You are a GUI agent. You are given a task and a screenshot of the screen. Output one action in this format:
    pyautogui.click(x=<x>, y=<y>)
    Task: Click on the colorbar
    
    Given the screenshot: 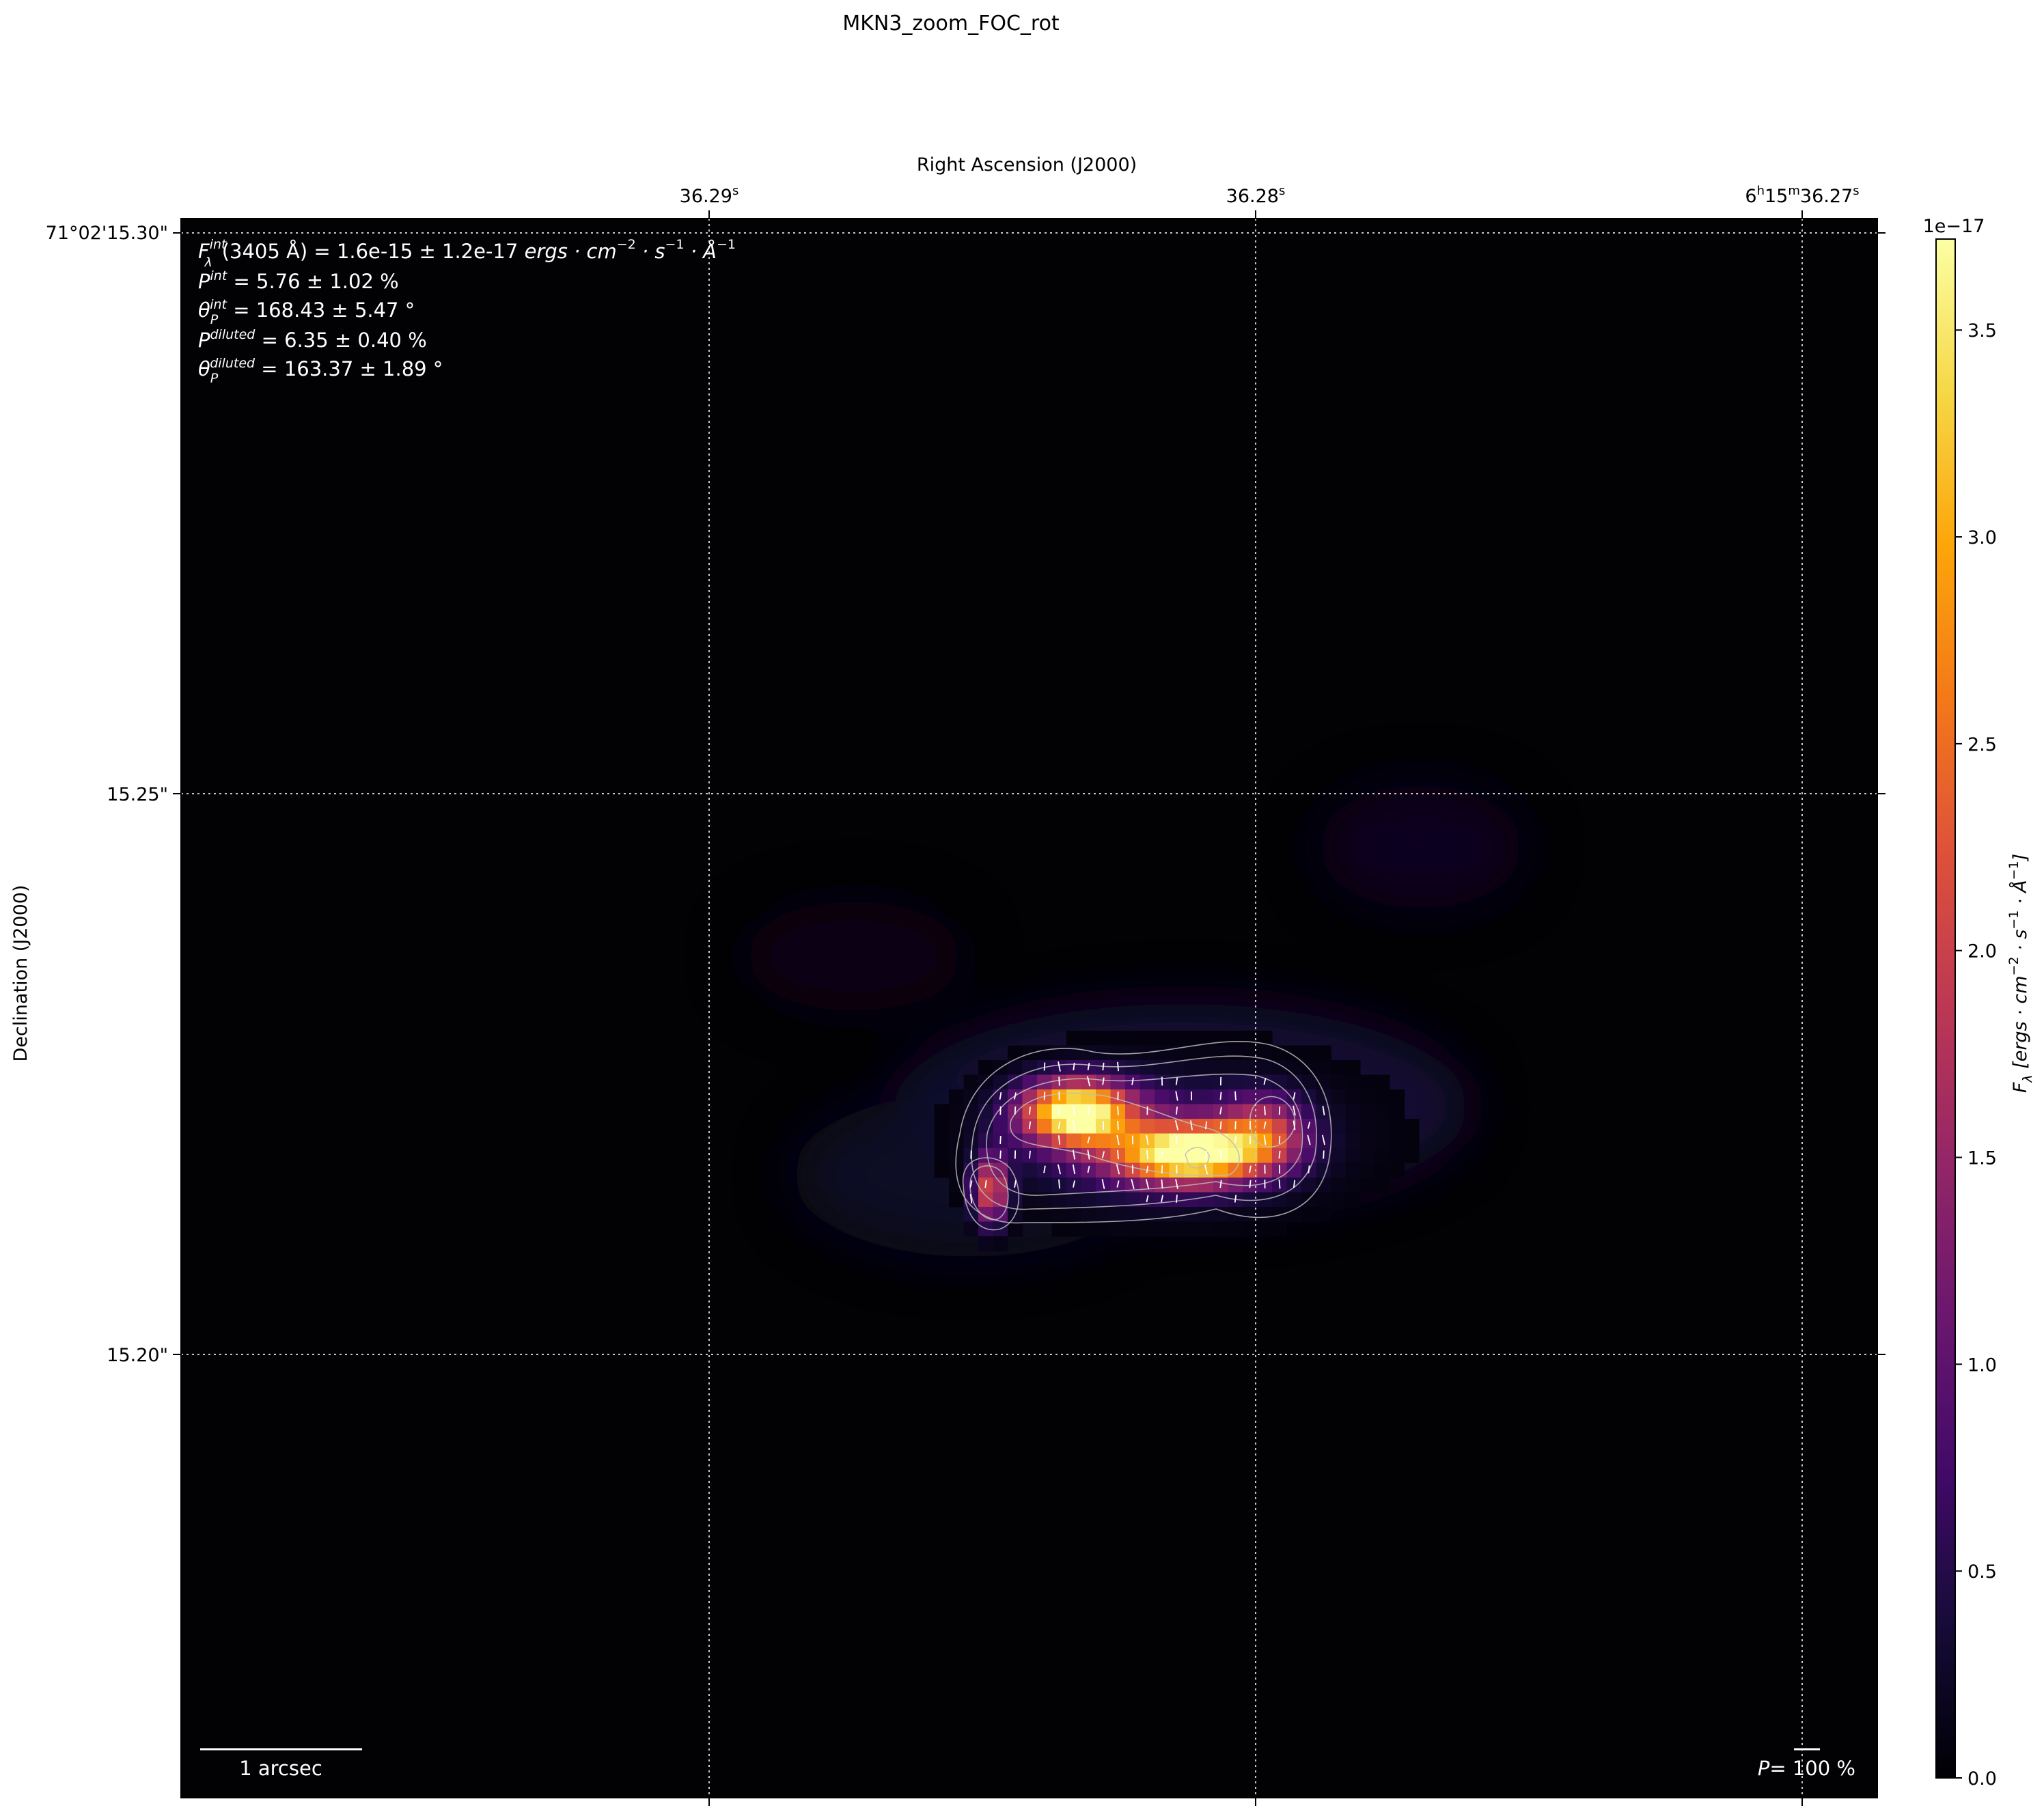 What is the action you would take?
    pyautogui.click(x=1945, y=1008)
    